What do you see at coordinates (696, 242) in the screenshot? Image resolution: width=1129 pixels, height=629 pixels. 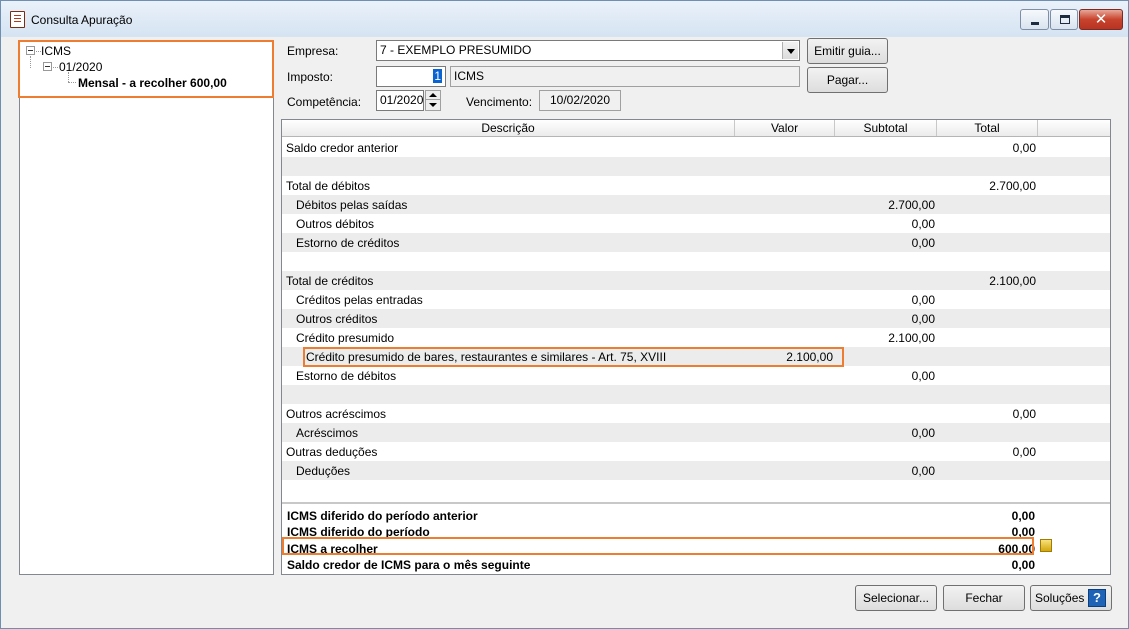 I see `table-row: Estorno de créditos 0,00` at bounding box center [696, 242].